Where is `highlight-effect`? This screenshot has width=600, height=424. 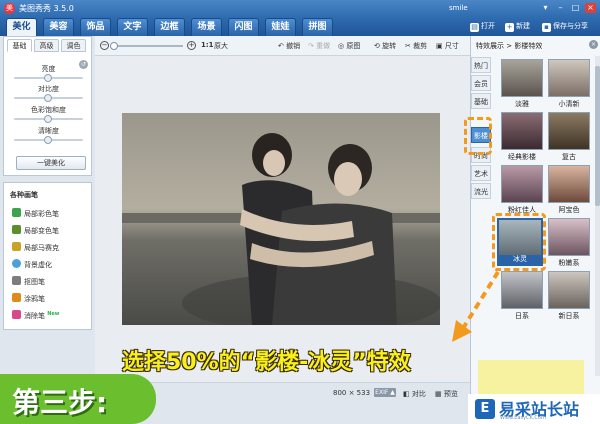 highlight-effect is located at coordinates (519, 242).